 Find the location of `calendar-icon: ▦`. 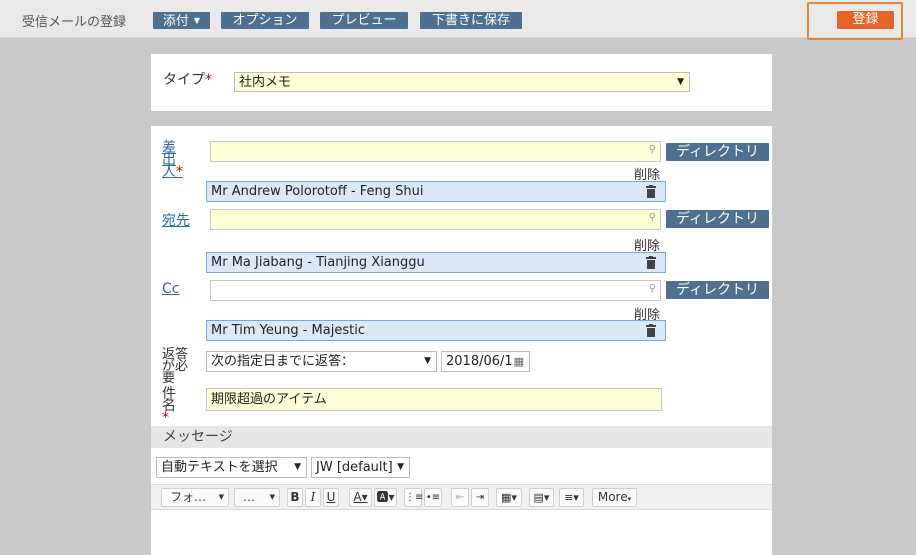

calendar-icon: ▦ is located at coordinates (519, 361).